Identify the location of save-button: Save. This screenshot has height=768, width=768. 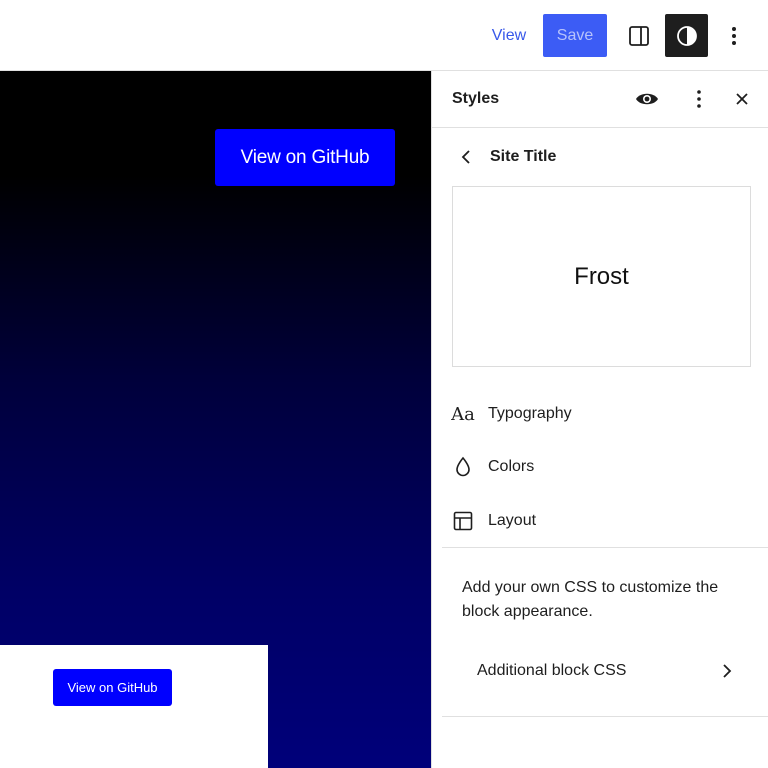
(575, 35).